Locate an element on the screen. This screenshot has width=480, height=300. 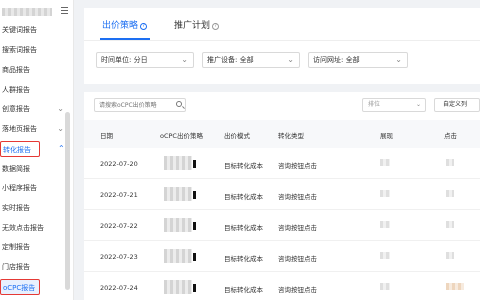
url-select: 访问网址: 全部 ⌄ is located at coordinates (358, 60).